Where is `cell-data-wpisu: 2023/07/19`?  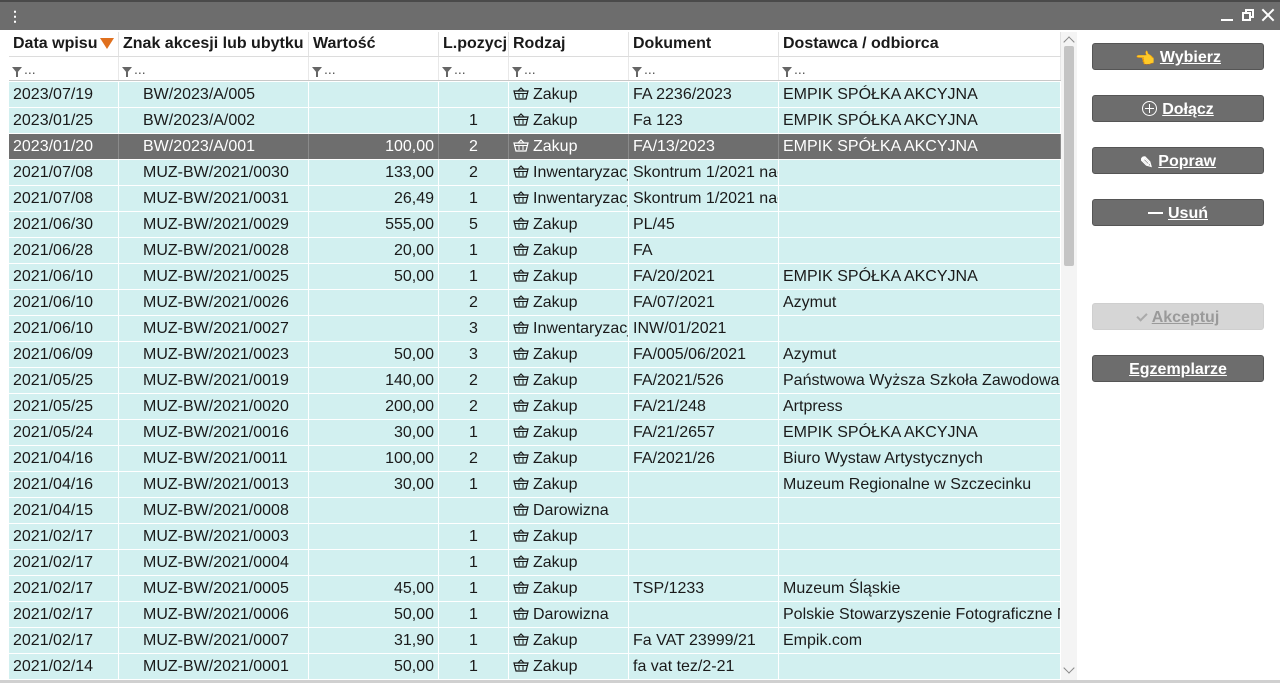 cell-data-wpisu: 2023/07/19 is located at coordinates (64, 94).